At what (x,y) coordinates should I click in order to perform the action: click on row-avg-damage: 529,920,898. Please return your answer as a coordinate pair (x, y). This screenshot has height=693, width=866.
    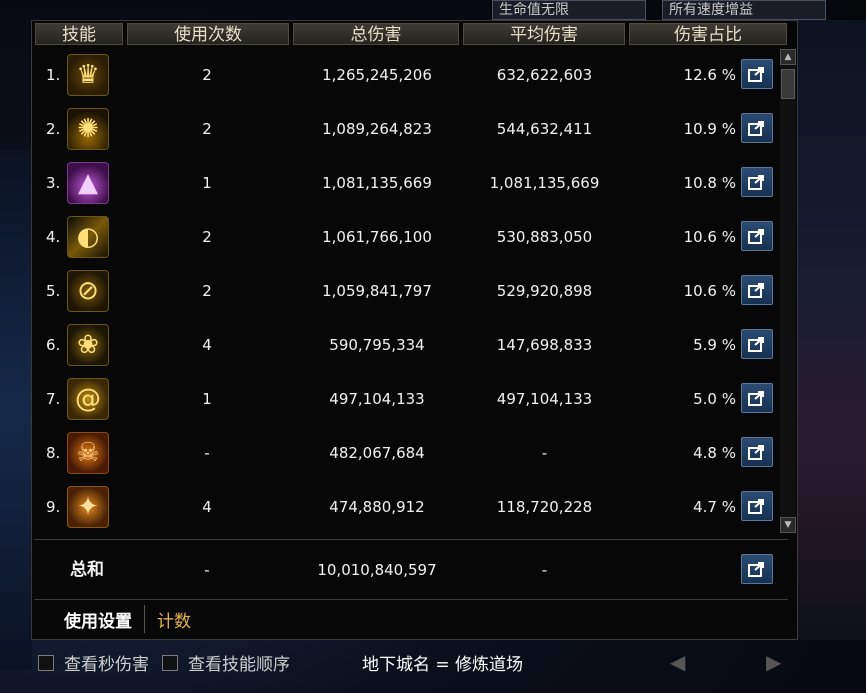
    Looking at the image, I should click on (544, 291).